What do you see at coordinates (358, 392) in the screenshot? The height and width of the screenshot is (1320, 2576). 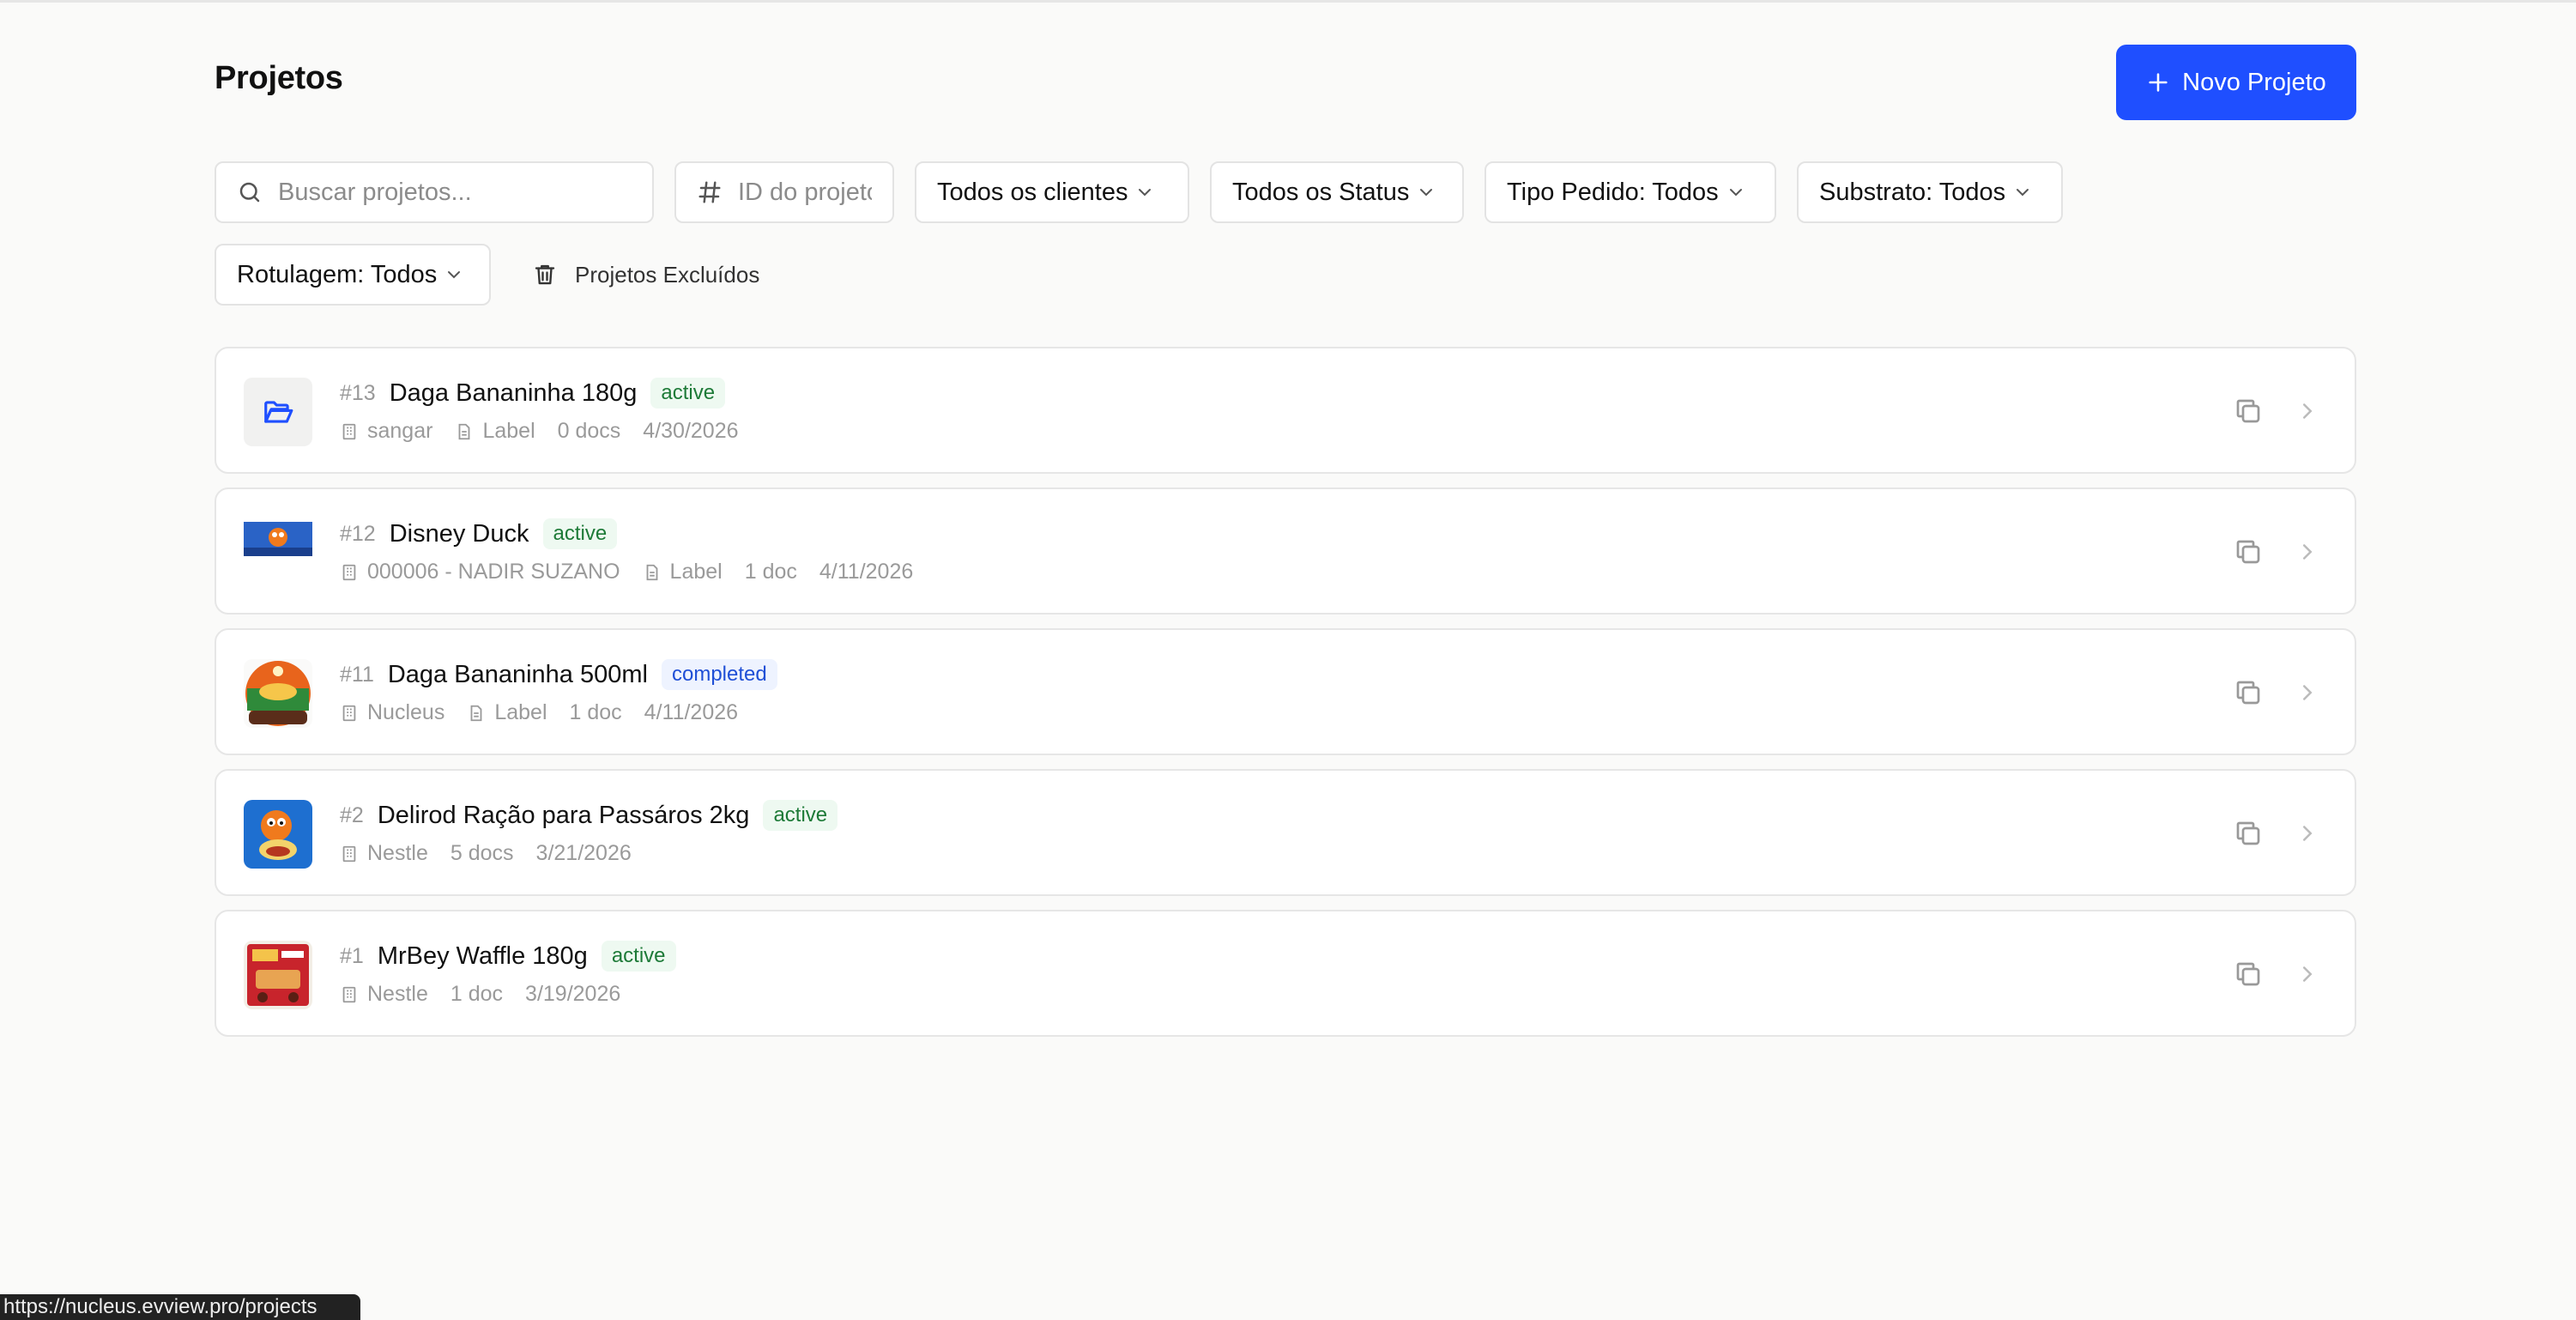 I see `project-id: #13` at bounding box center [358, 392].